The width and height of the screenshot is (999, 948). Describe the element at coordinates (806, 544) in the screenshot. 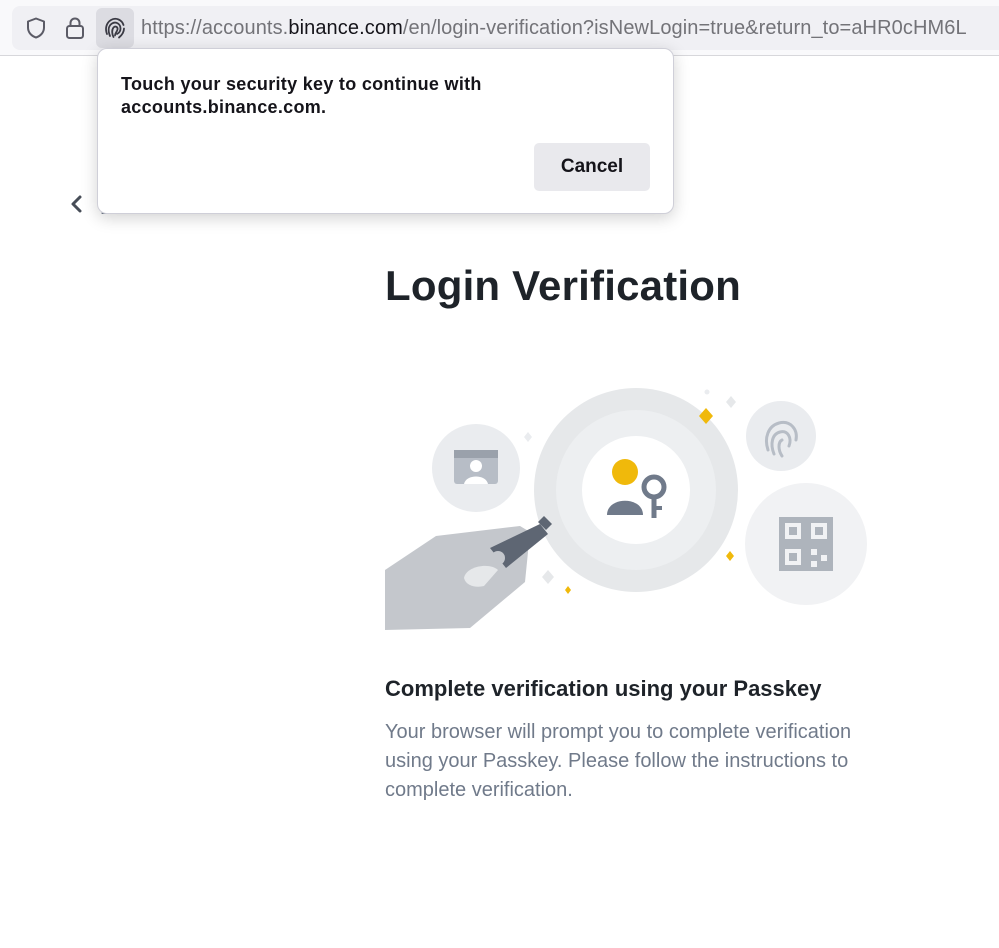

I see `qr-code-icon` at that location.